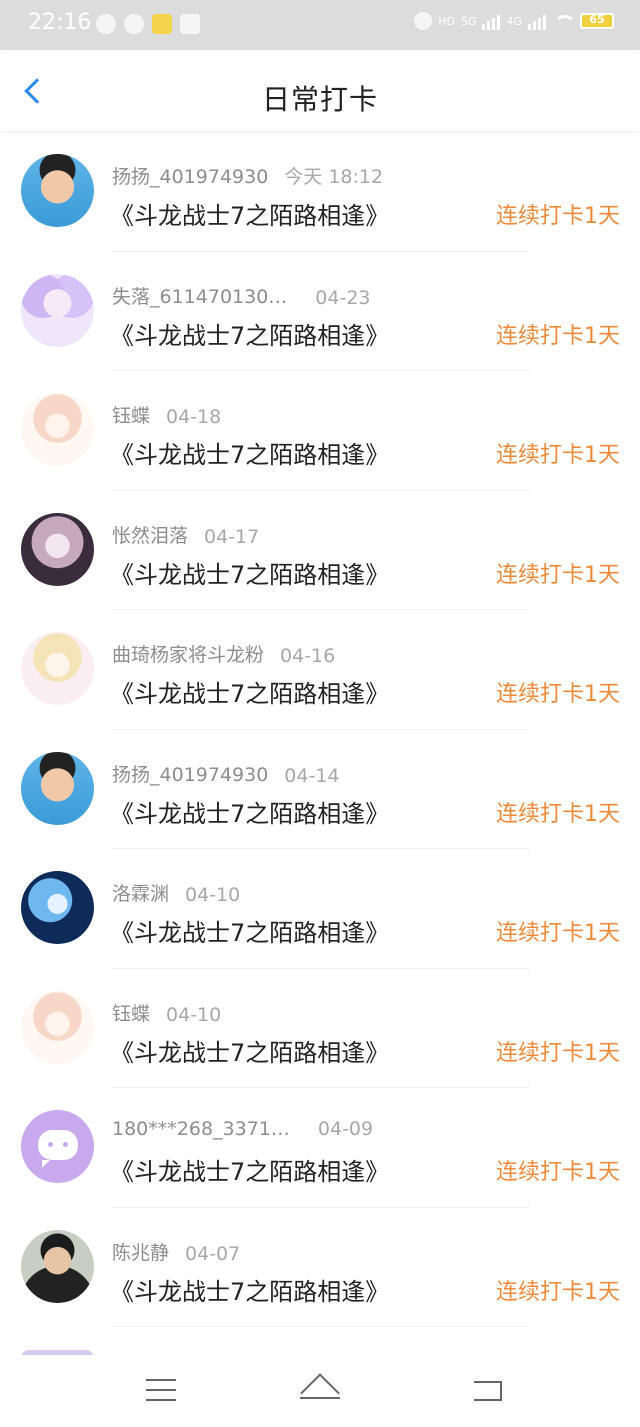 This screenshot has width=640, height=1427. What do you see at coordinates (491, 21) in the screenshot?
I see `signal-5g-icon` at bounding box center [491, 21].